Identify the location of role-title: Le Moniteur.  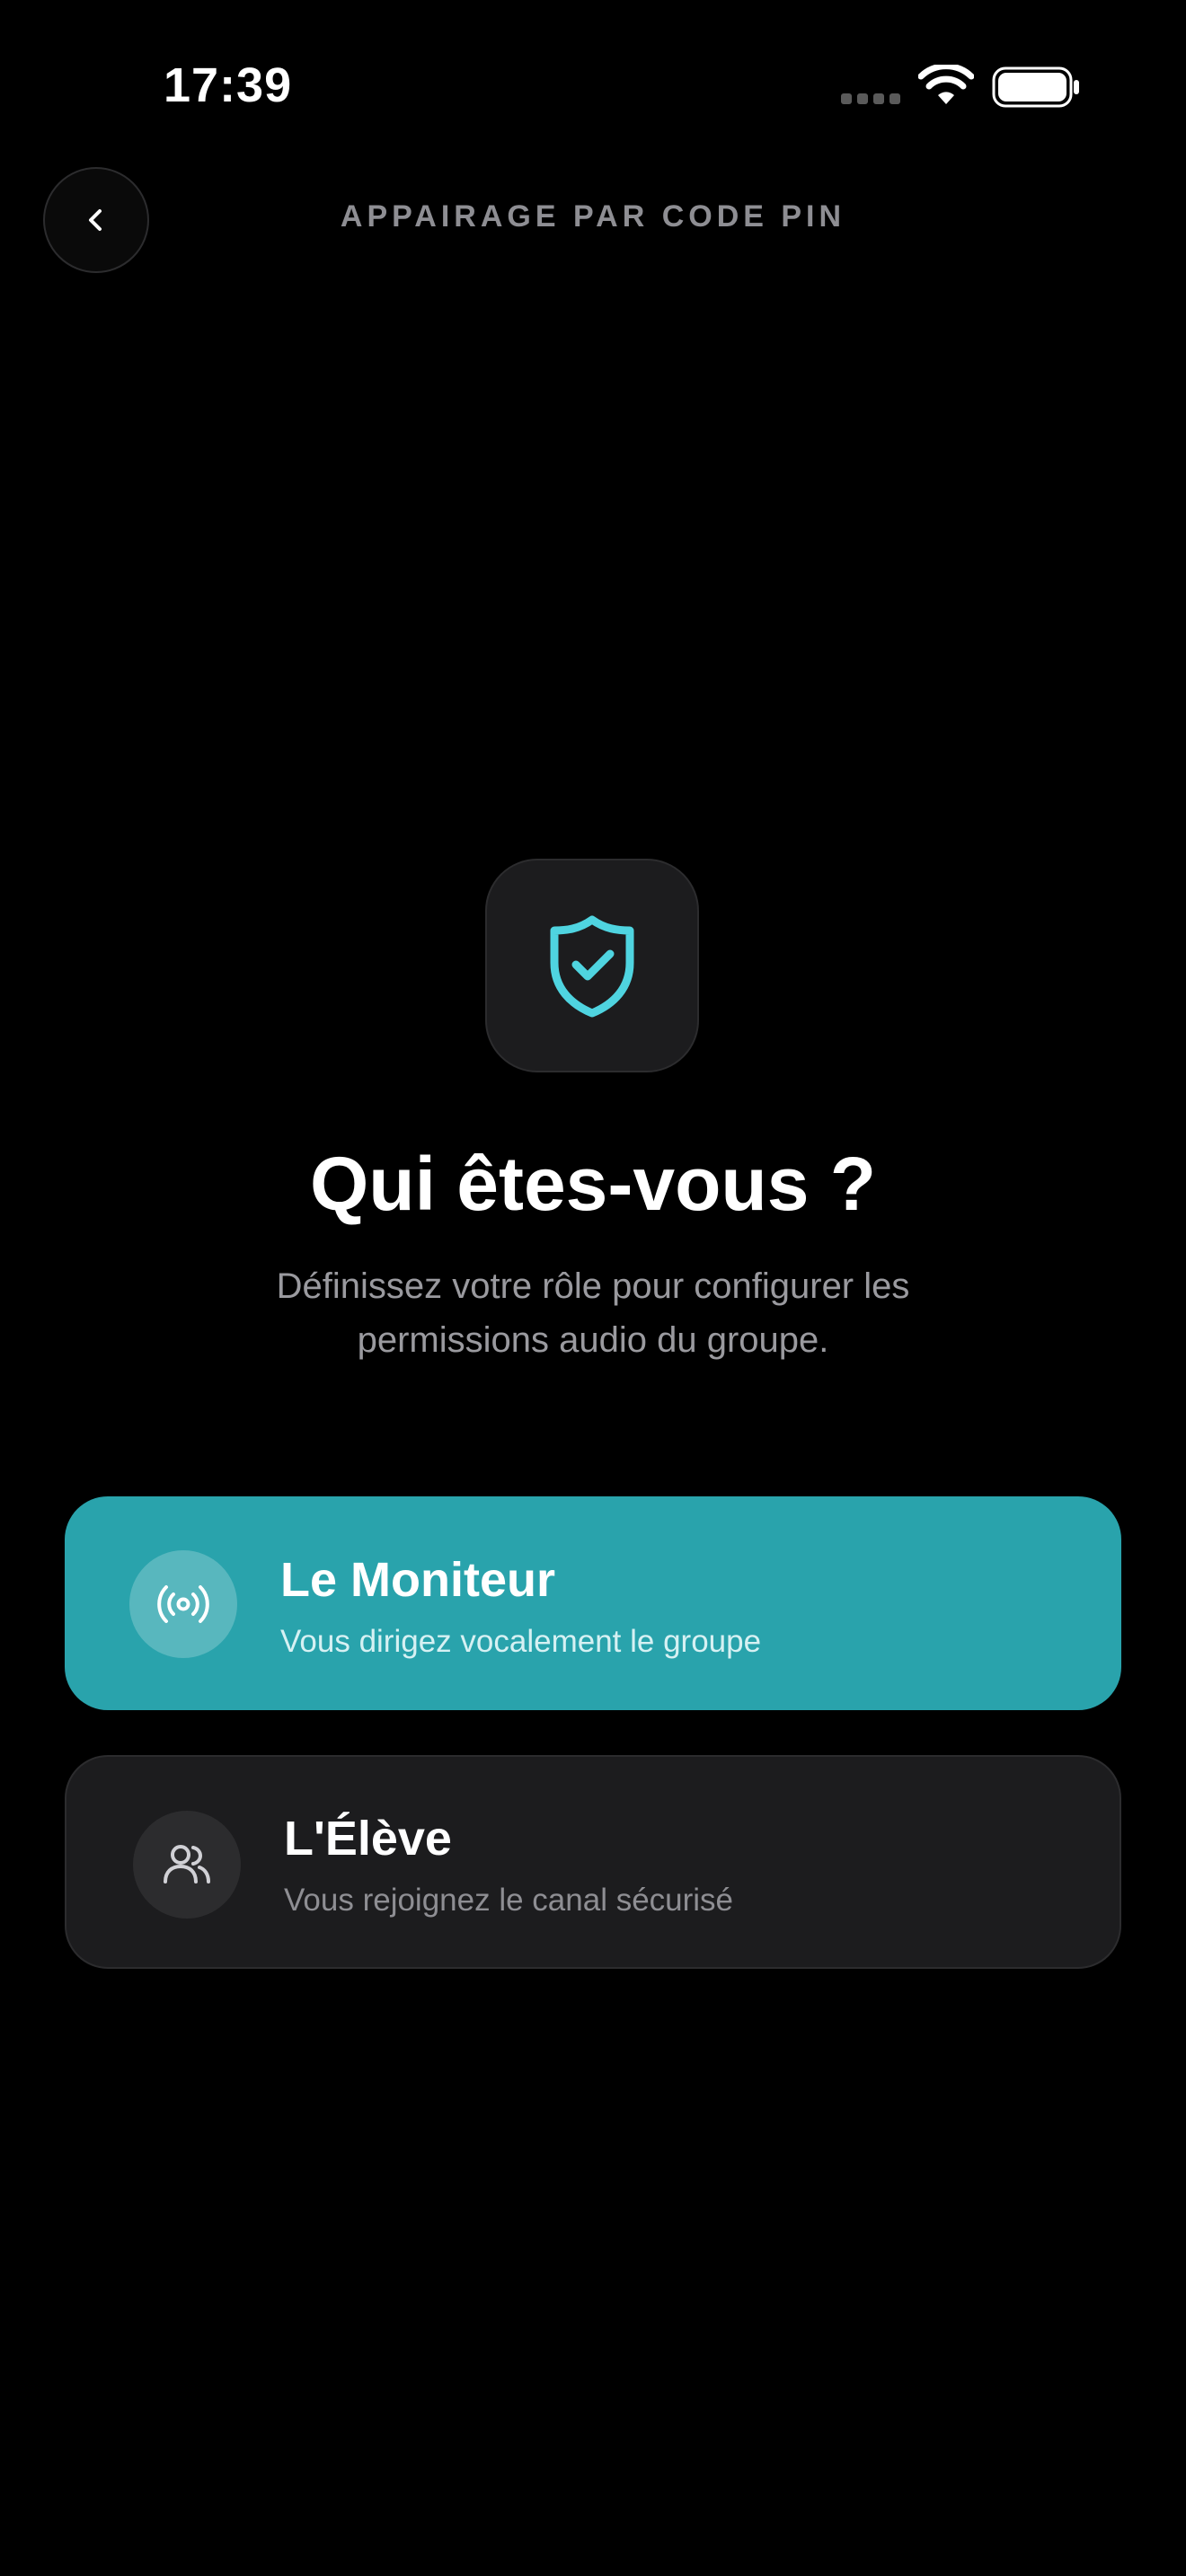
(417, 1580).